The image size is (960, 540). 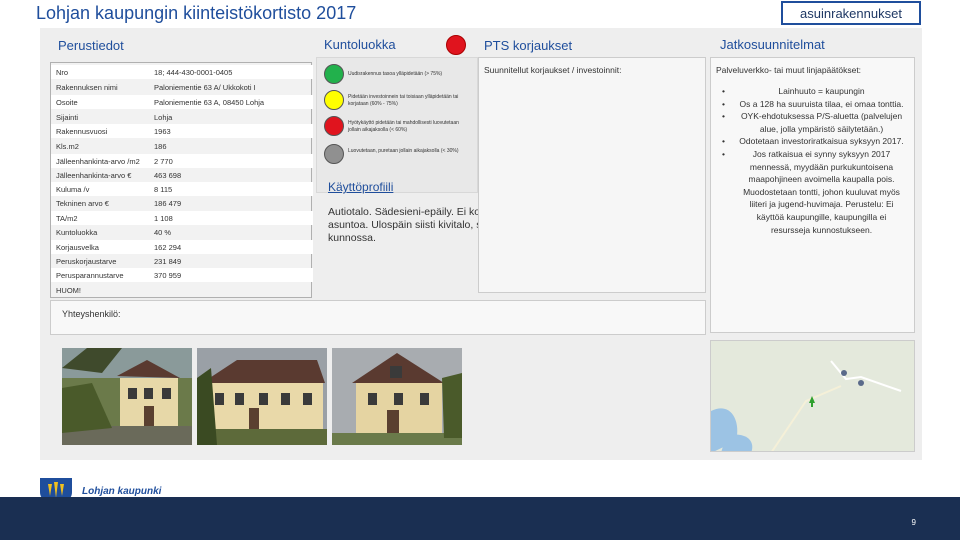 What do you see at coordinates (182, 232) in the screenshot?
I see `table-row: Kuntoluokka 40 %` at bounding box center [182, 232].